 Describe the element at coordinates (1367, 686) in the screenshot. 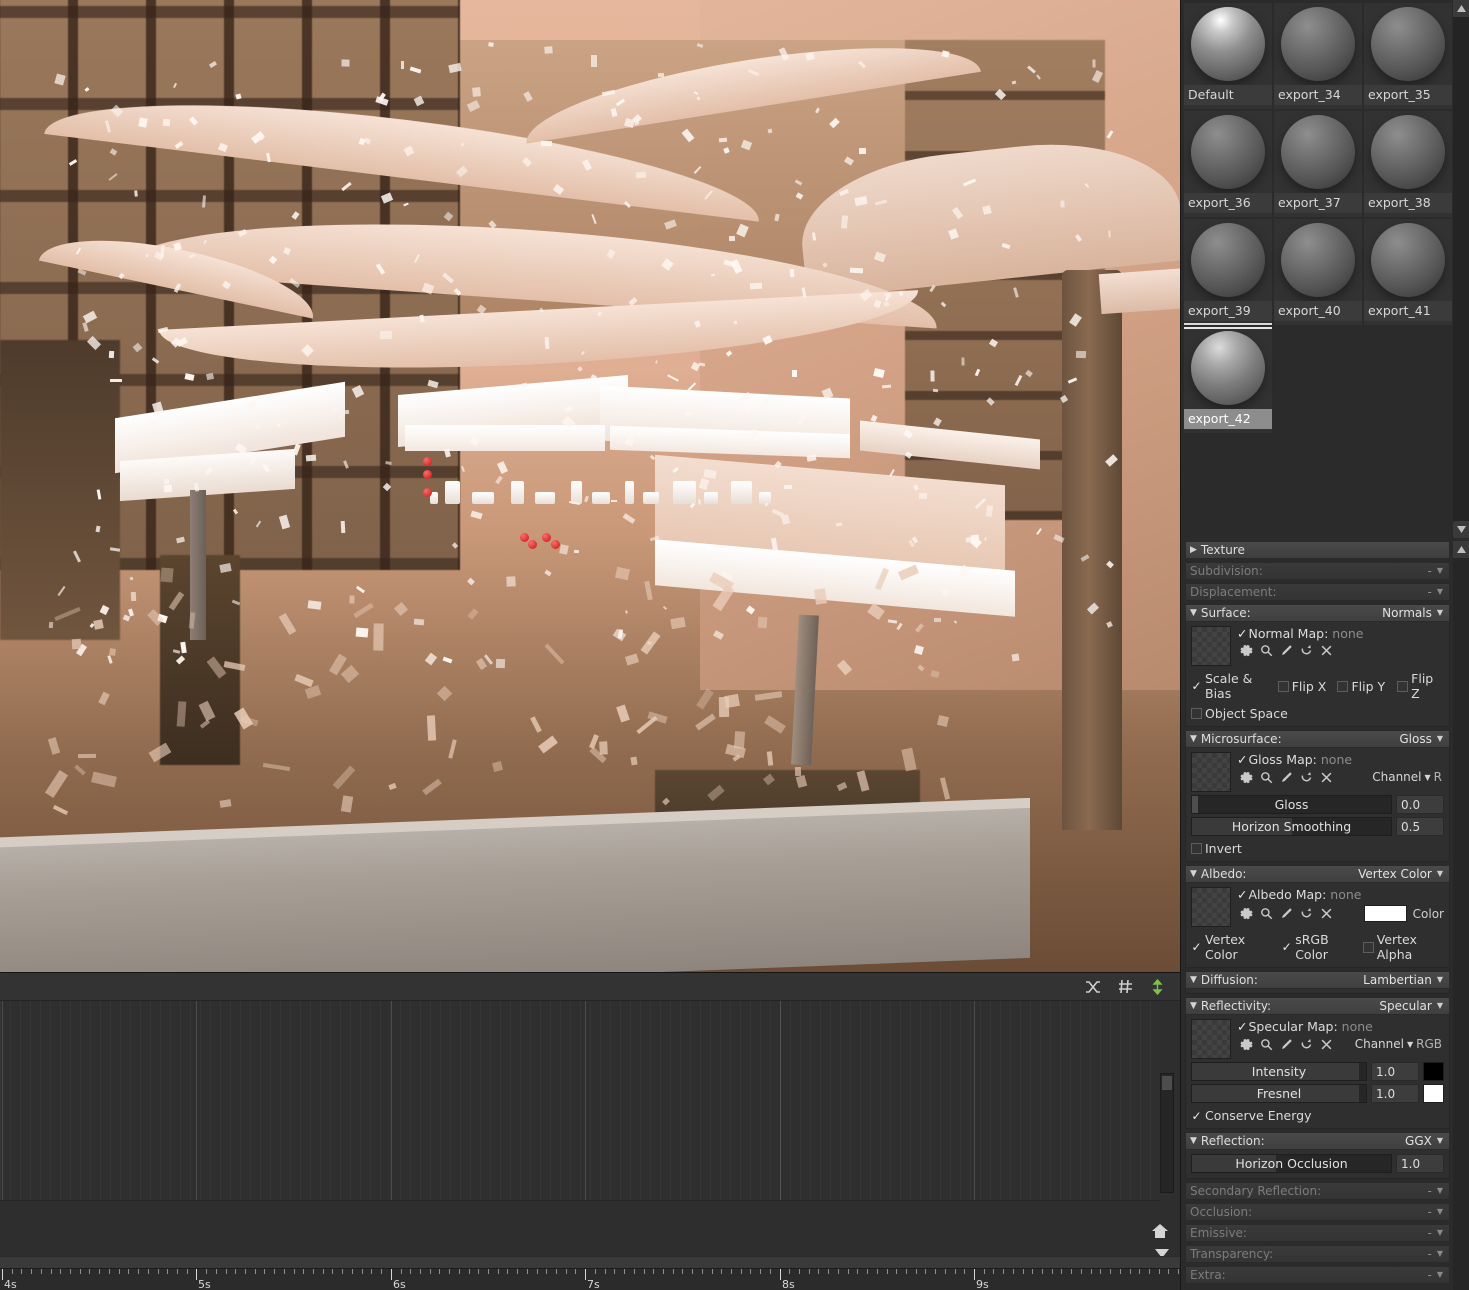

I see `flip-y-checkbox: Flip Y` at that location.